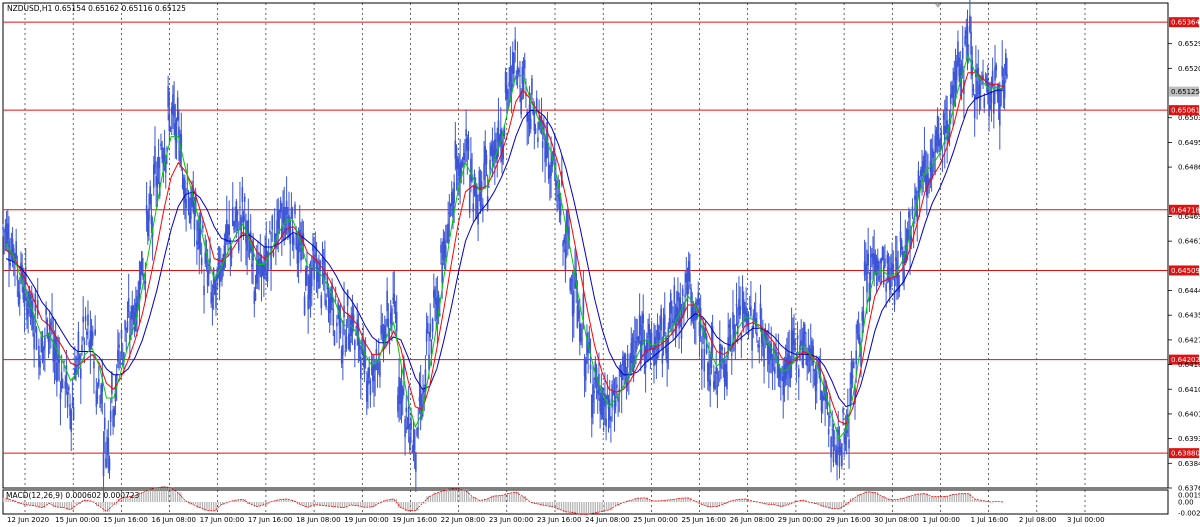  Describe the element at coordinates (1038, 520) in the screenshot. I see `x-tick-label: 2 Jul 08:00` at that location.